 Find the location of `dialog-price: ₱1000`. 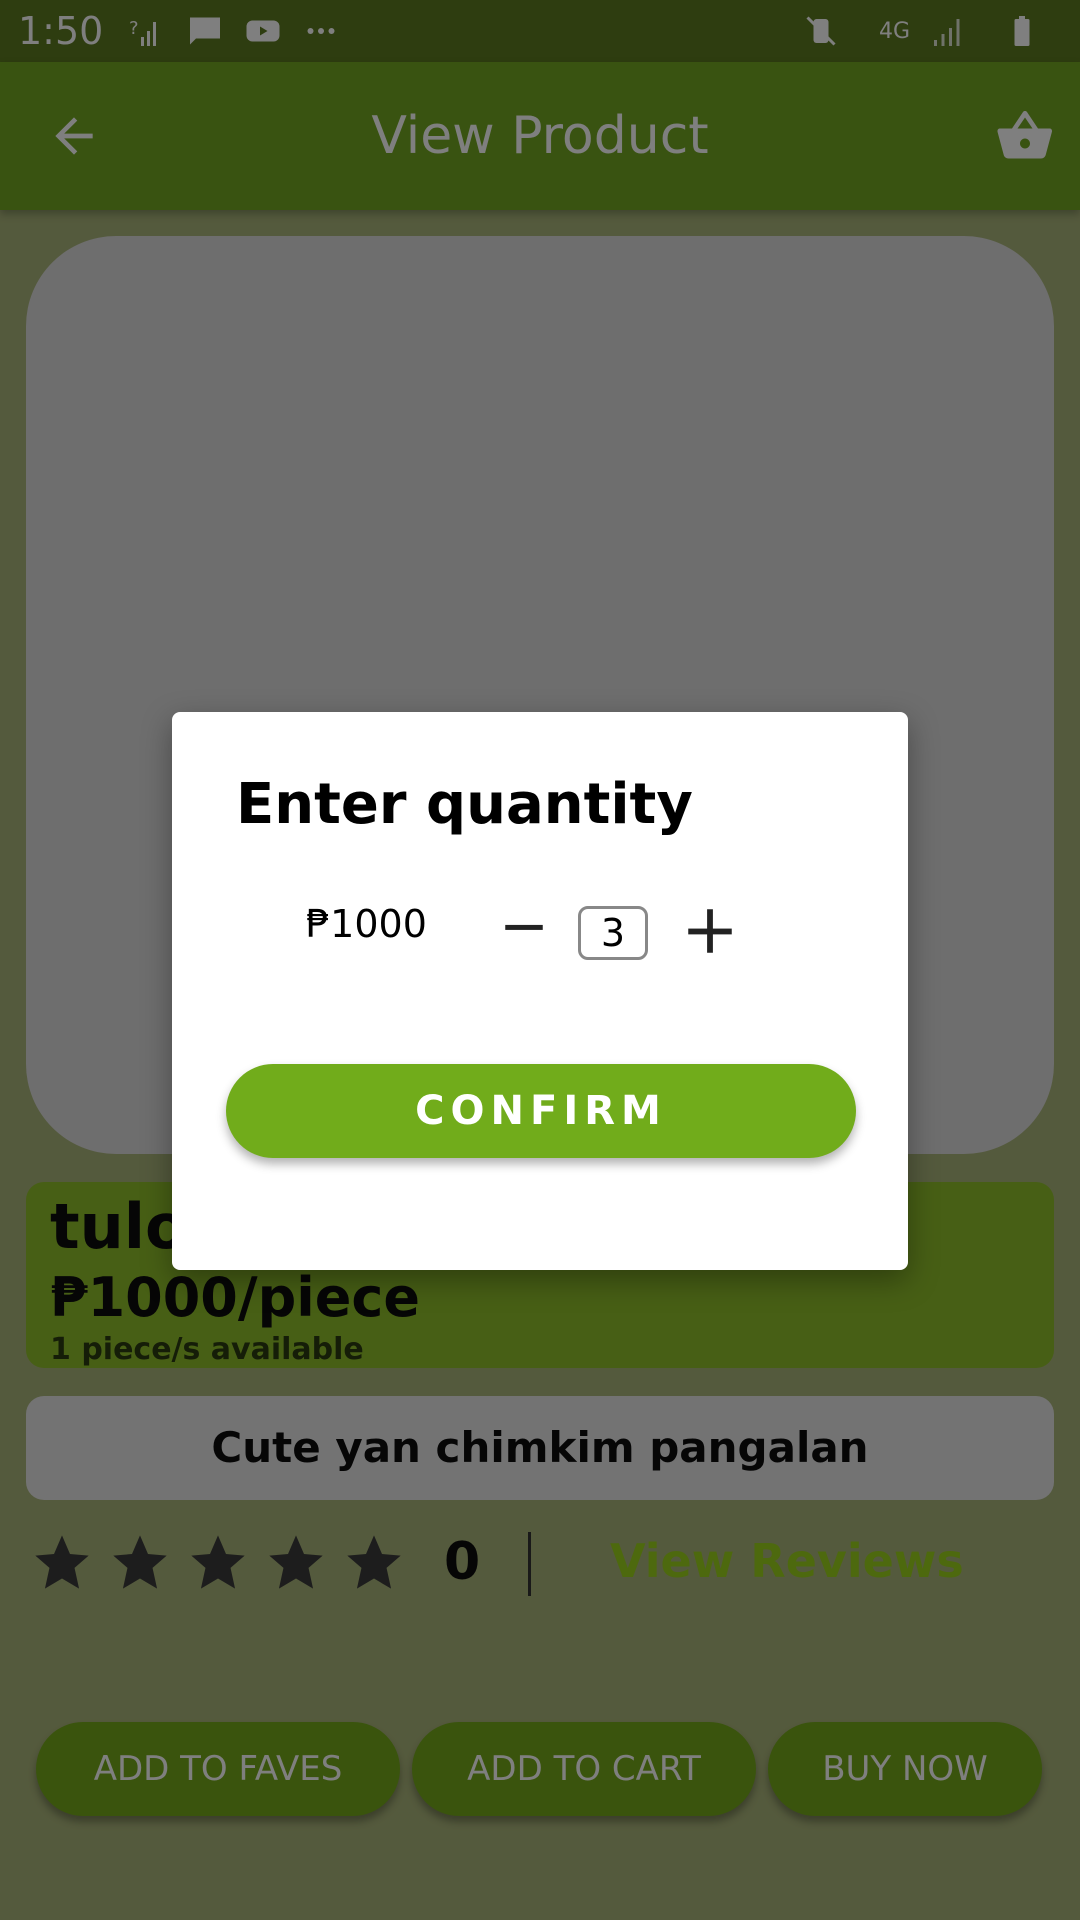

dialog-price: ₱1000 is located at coordinates (366, 924).